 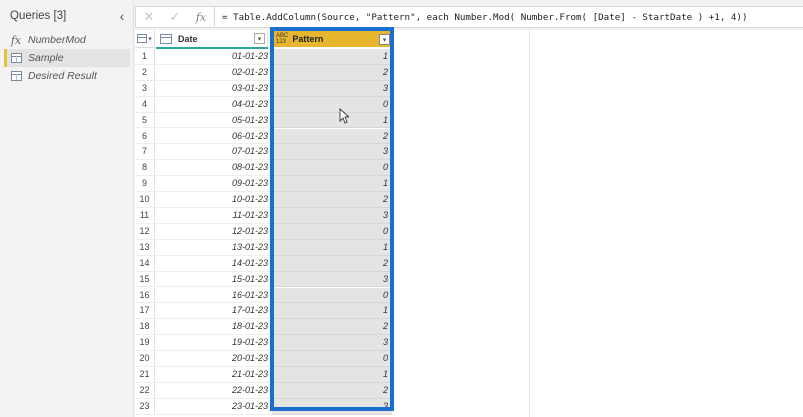 I want to click on query-label: Desired Result, so click(x=62, y=76).